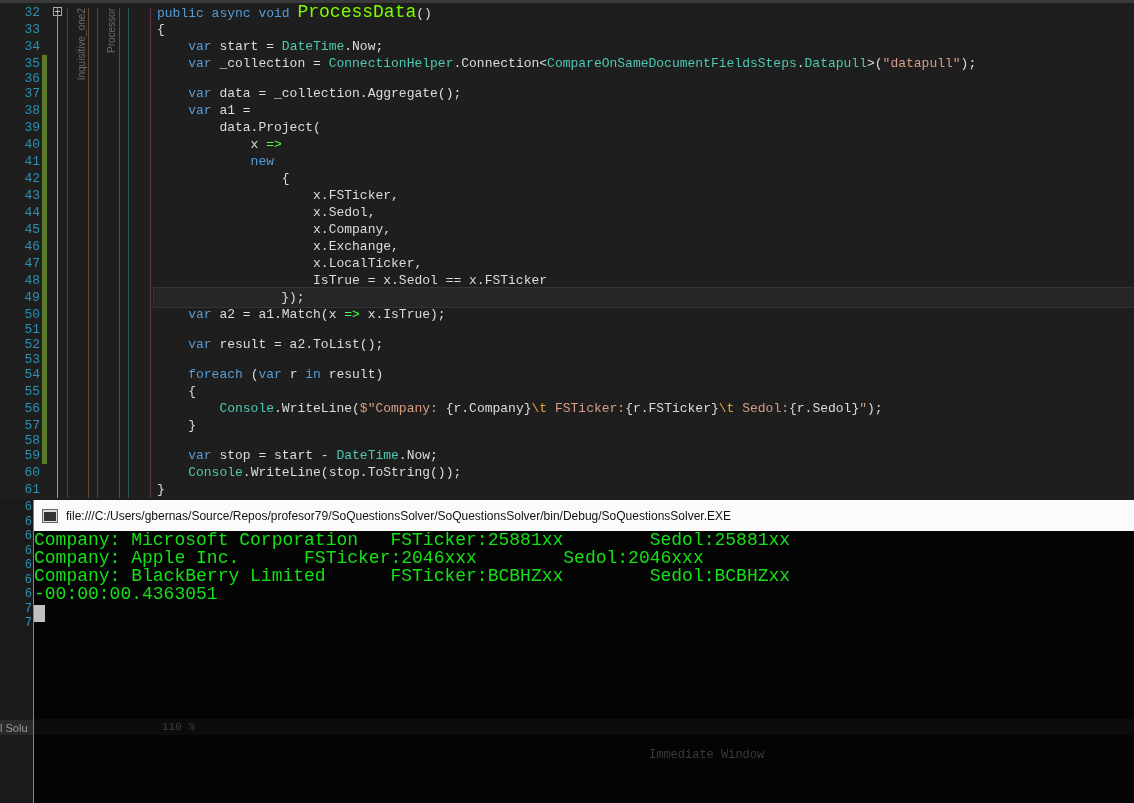 This screenshot has height=803, width=1134. Describe the element at coordinates (356, 195) in the screenshot. I see `code-line: x.FSTicker,` at that location.